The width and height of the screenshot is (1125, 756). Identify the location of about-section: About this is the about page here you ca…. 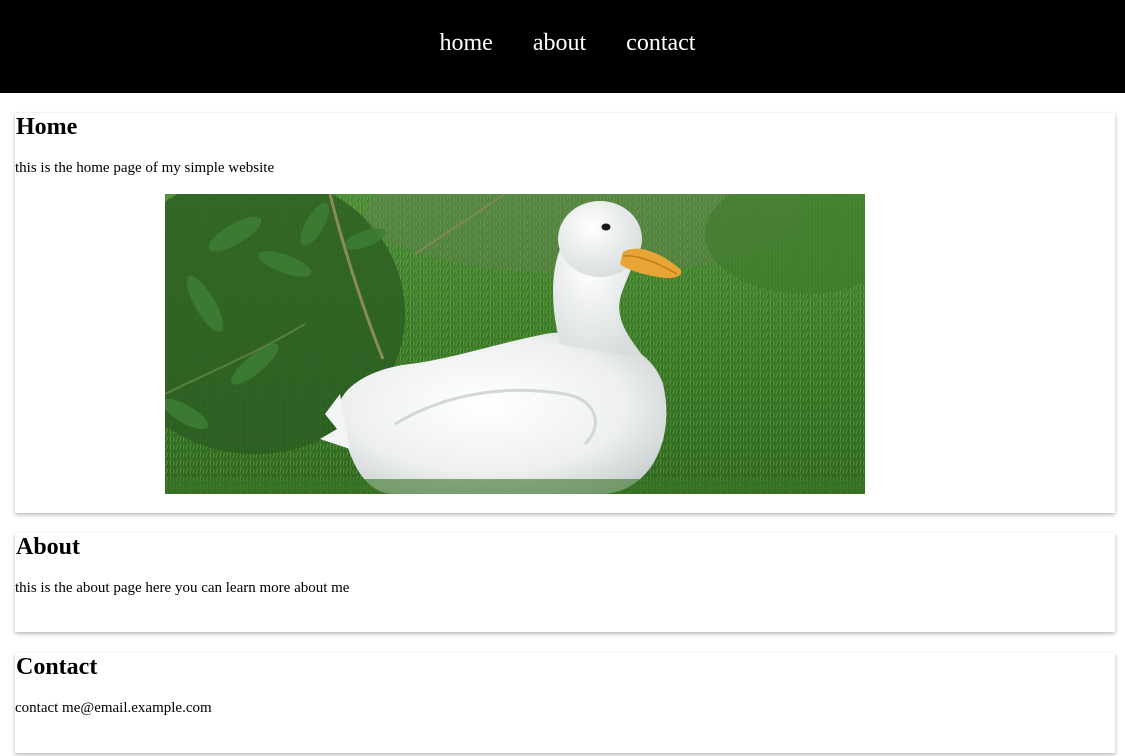
(565, 582).